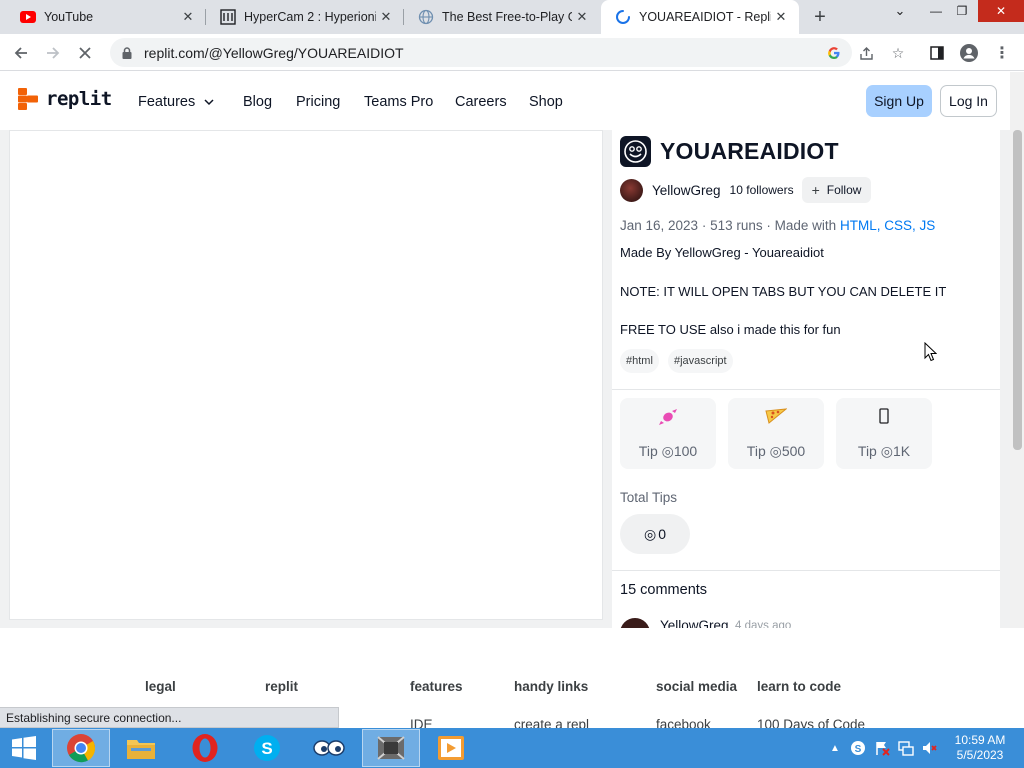  Describe the element at coordinates (962, 11) in the screenshot. I see `restore-icon: ❐` at that location.